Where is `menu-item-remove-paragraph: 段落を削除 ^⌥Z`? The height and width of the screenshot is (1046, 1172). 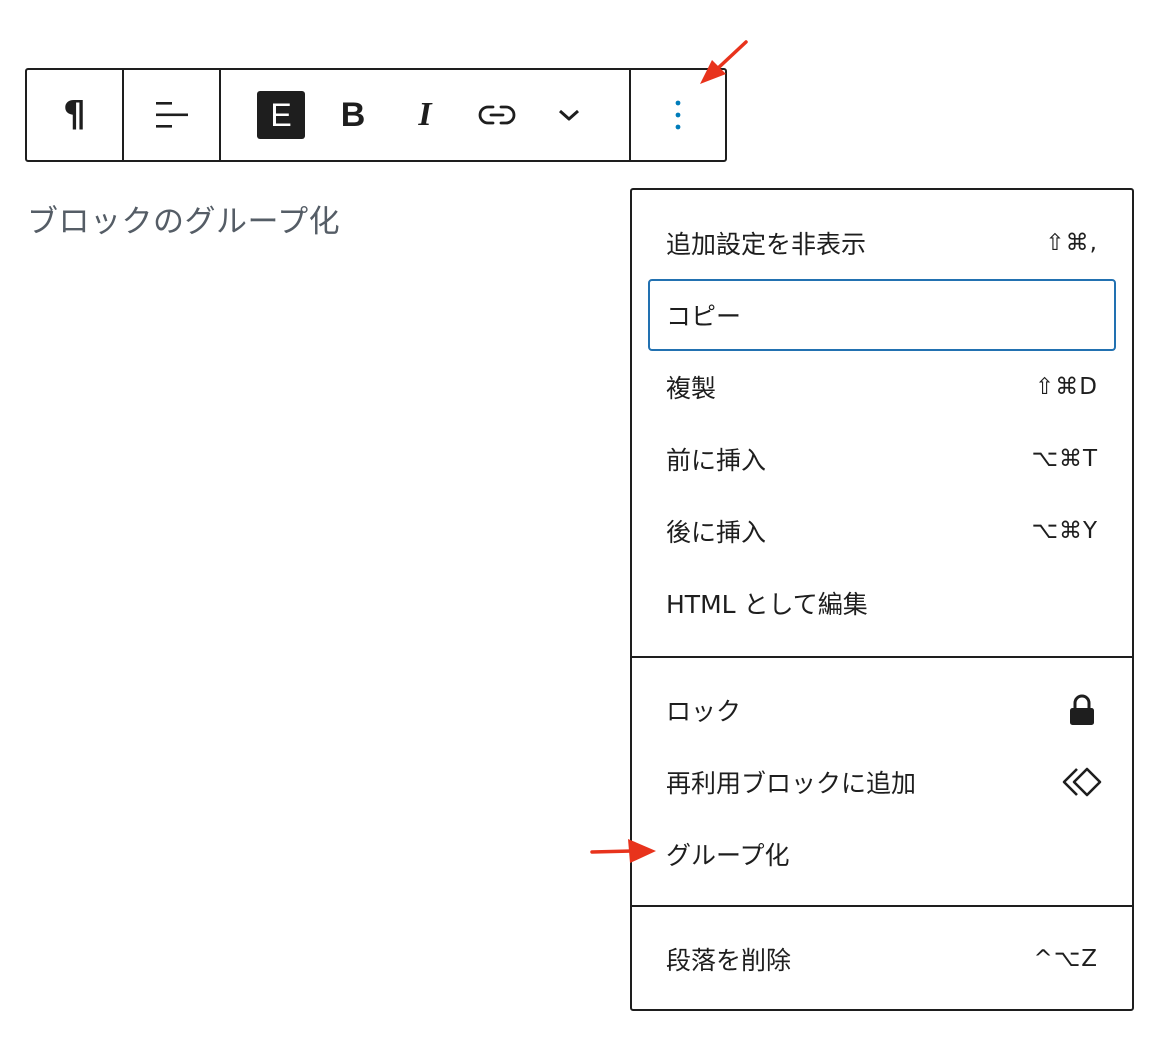 menu-item-remove-paragraph: 段落を削除 ^⌥Z is located at coordinates (882, 959).